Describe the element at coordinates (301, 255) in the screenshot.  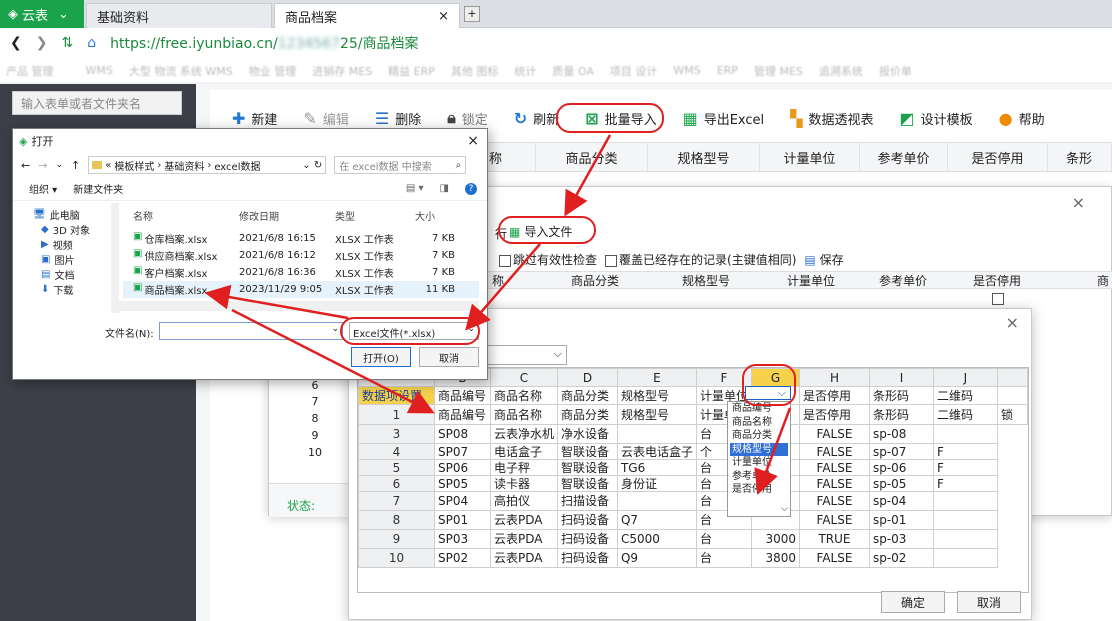
I see `file-row: ▣ 供应商档案.xlsx 2021/6/8 16:12 XLSX 工作表 7 KB` at that location.